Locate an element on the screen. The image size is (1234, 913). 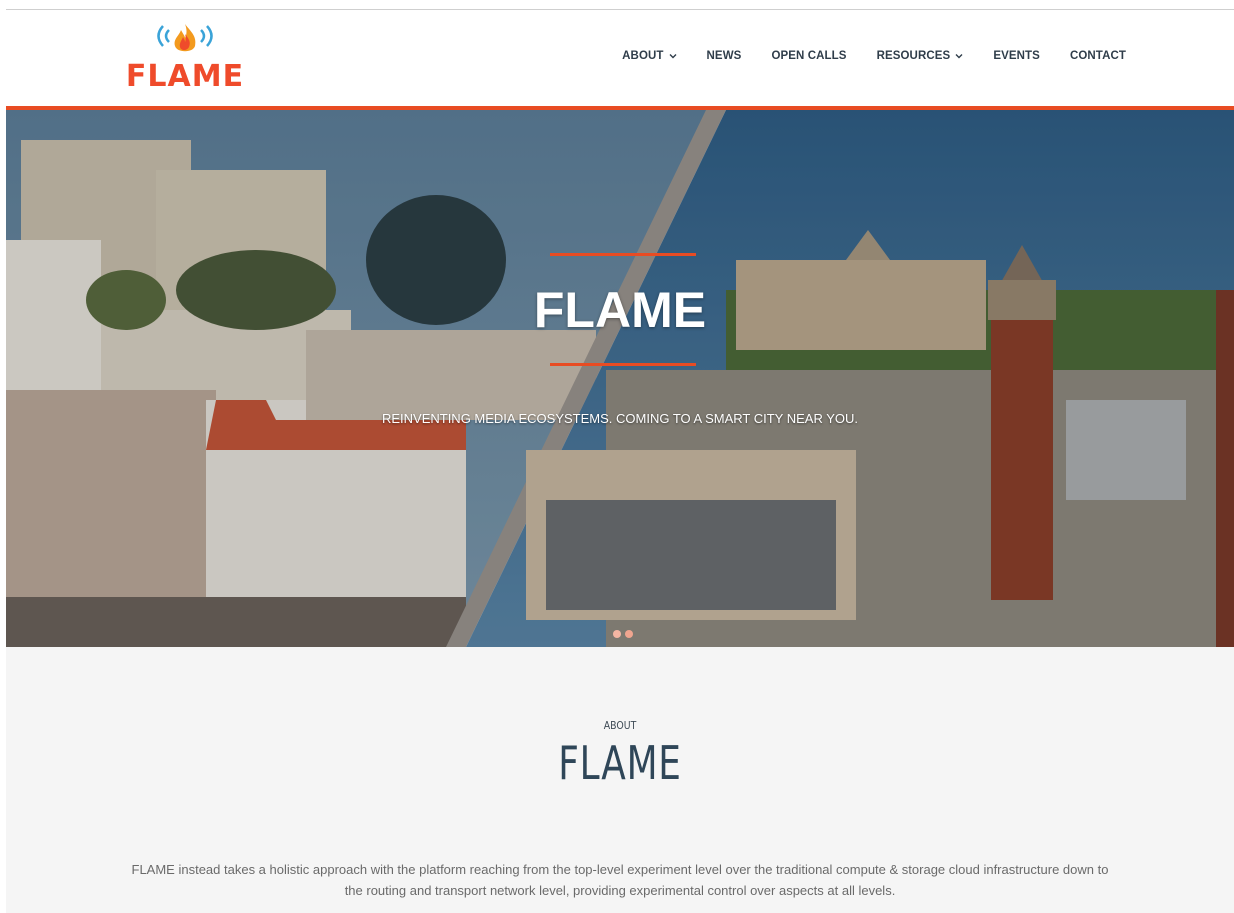
nav-item-news: NEWS is located at coordinates (724, 56).